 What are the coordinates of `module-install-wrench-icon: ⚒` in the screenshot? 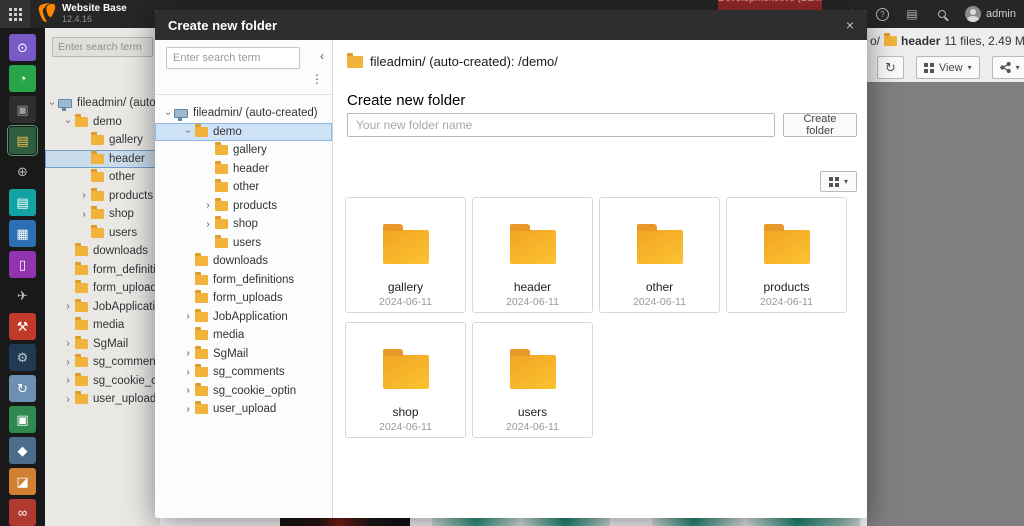 It's located at (22, 326).